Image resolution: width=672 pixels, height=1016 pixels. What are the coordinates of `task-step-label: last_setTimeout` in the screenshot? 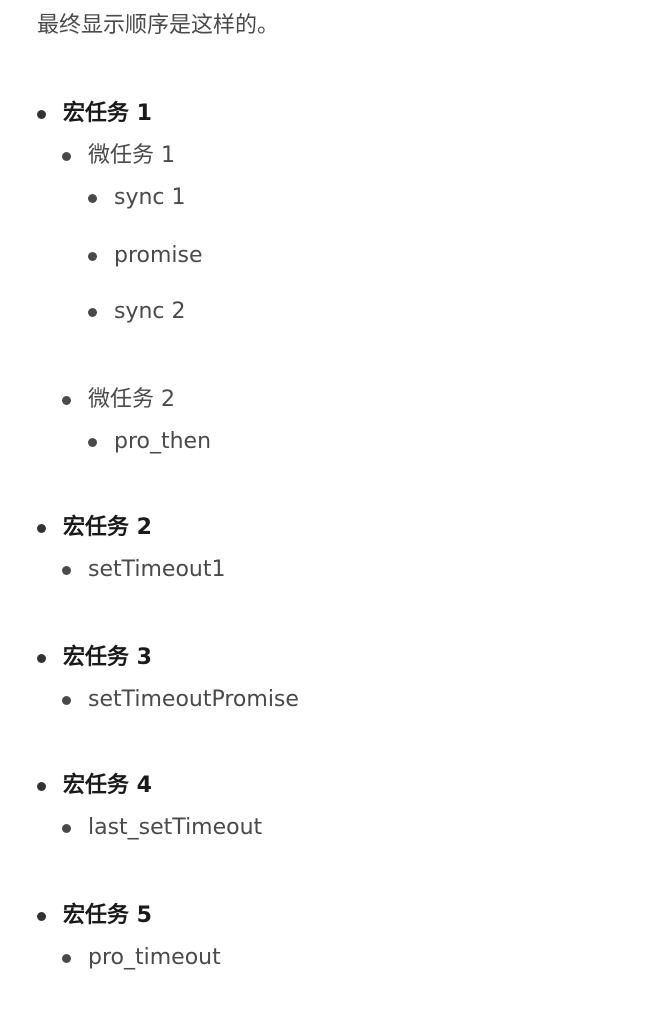 It's located at (175, 827).